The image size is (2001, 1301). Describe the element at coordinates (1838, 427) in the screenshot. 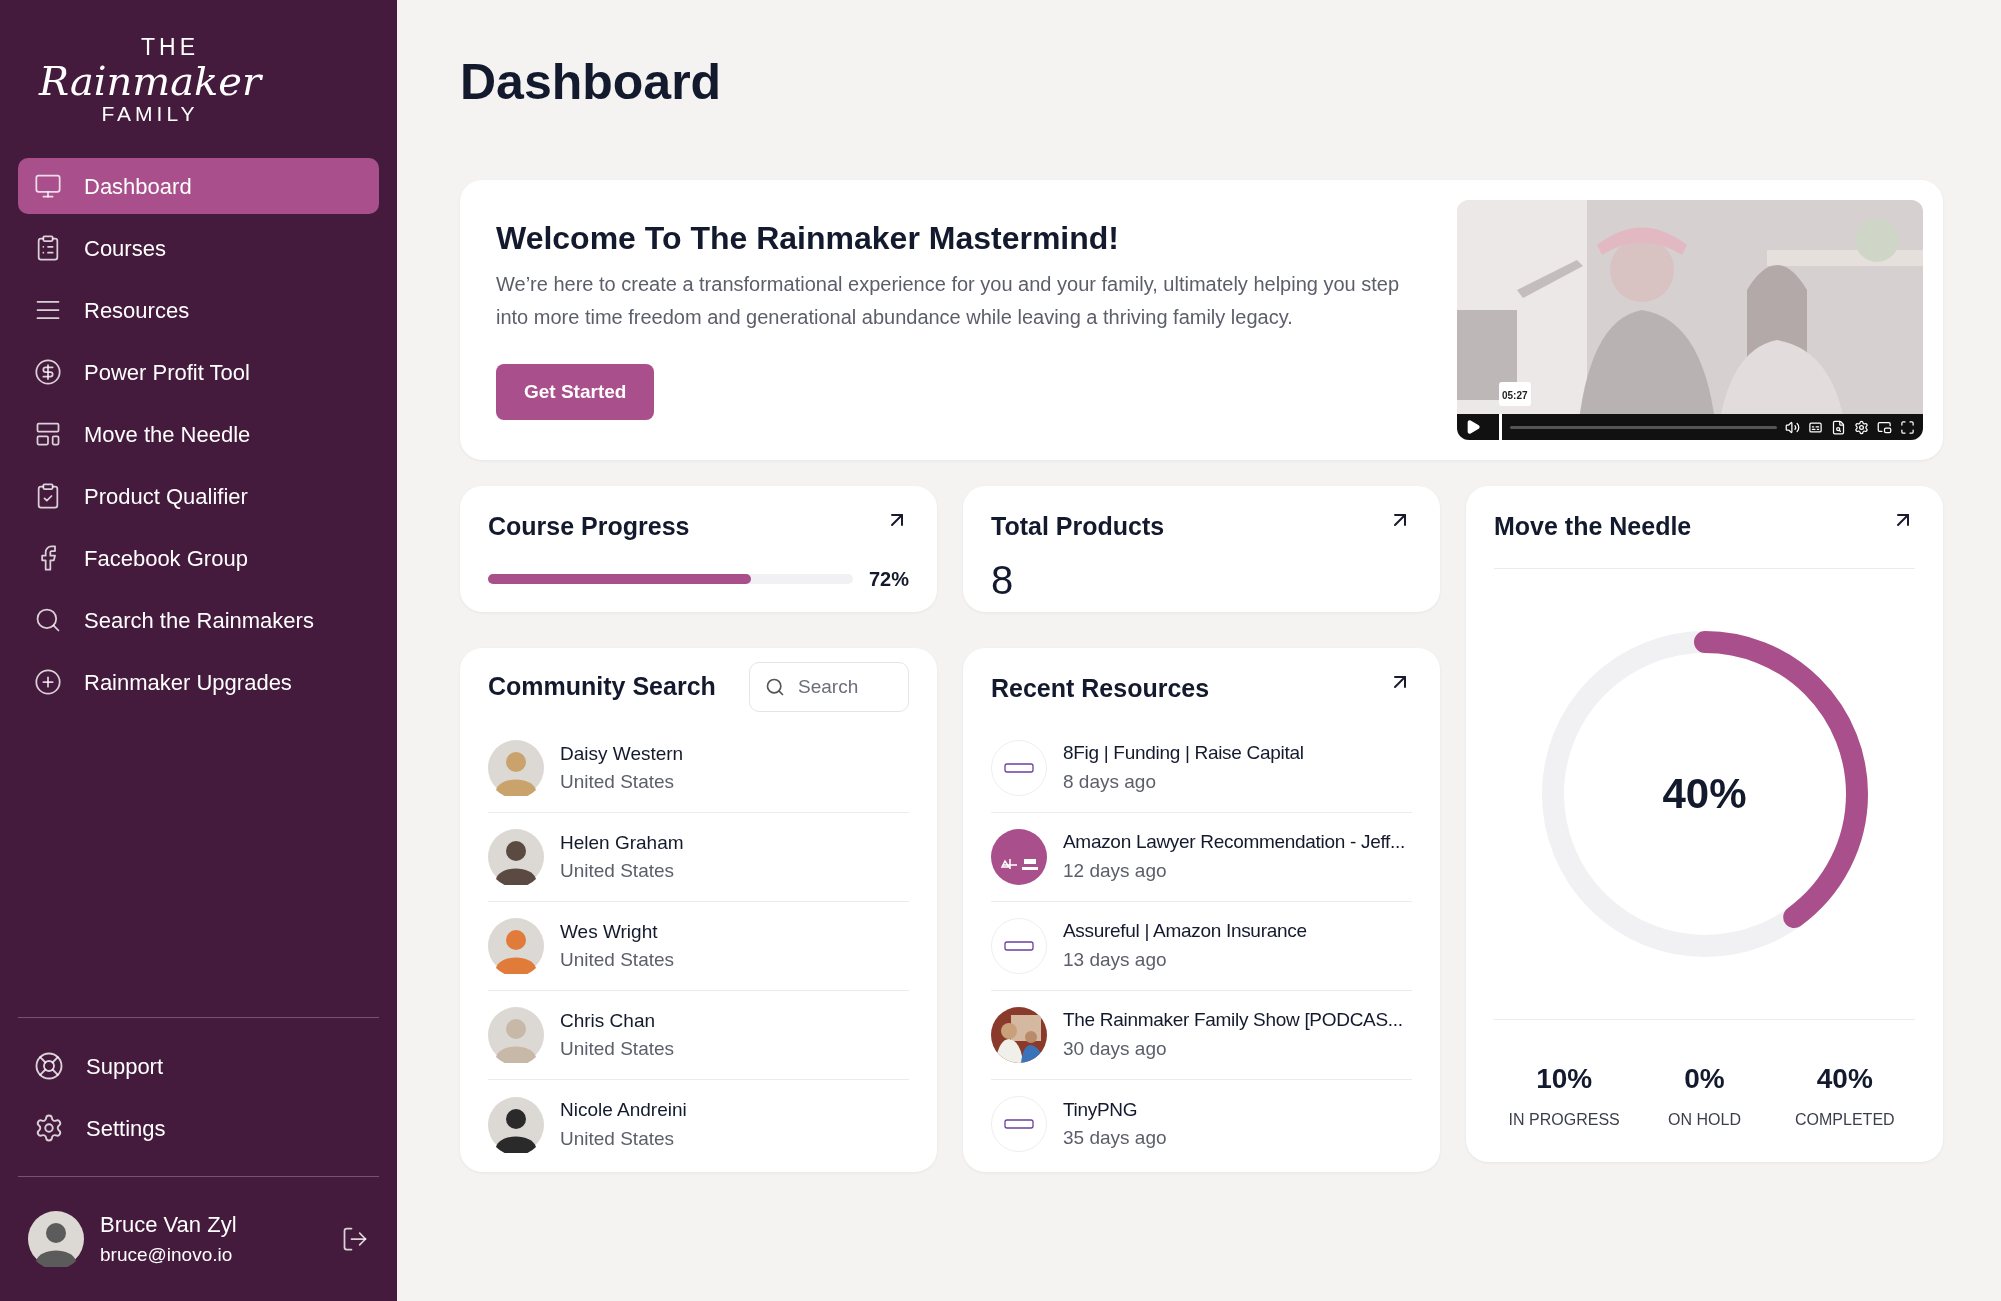

I see `transcript-icon` at that location.